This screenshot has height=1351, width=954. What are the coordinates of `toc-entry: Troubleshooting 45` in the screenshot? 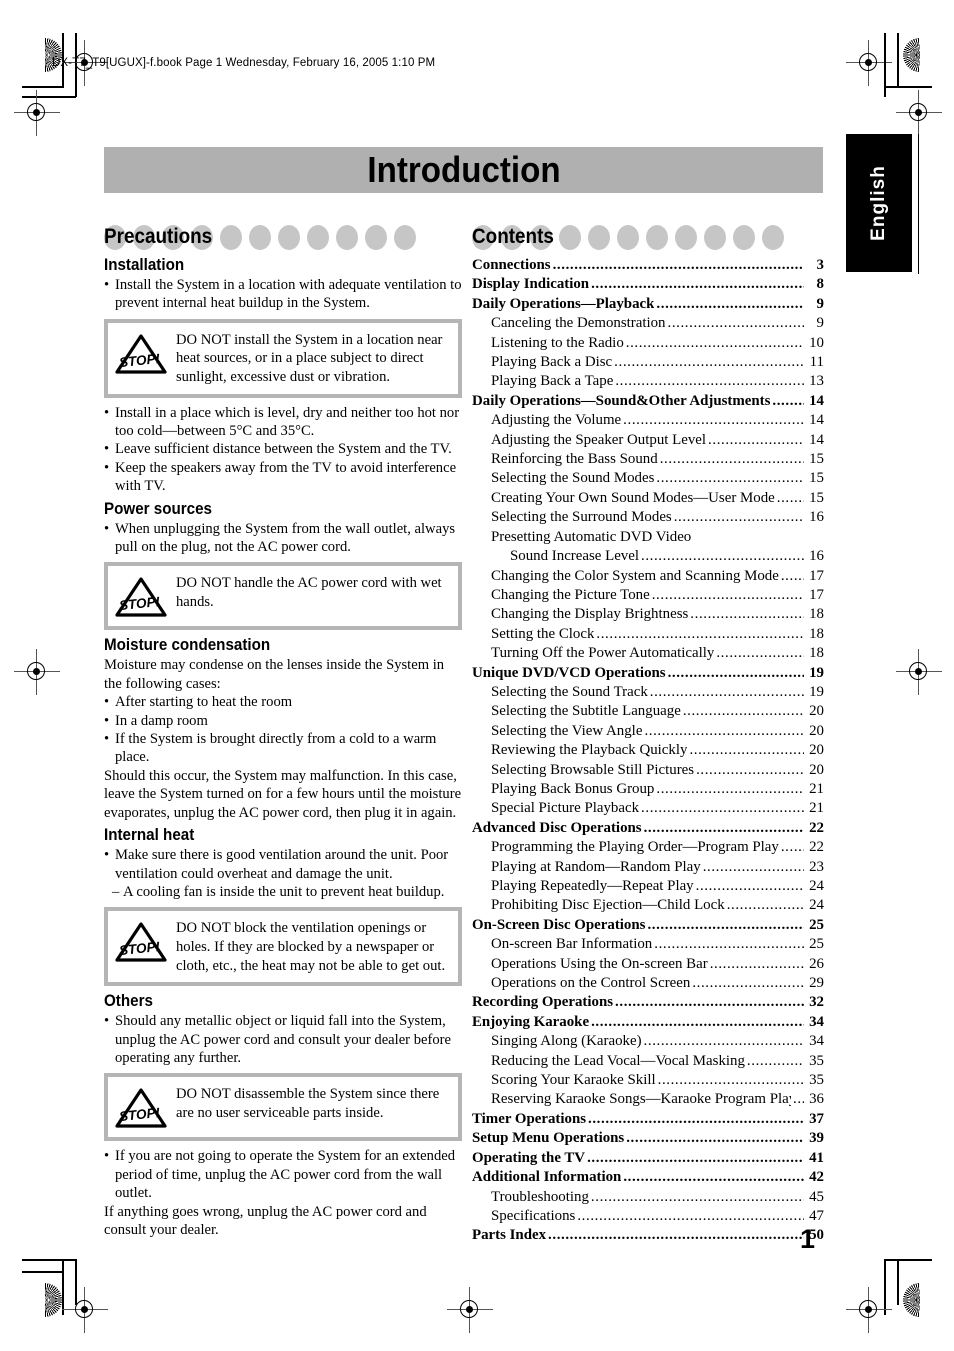 It's located at (648, 1197).